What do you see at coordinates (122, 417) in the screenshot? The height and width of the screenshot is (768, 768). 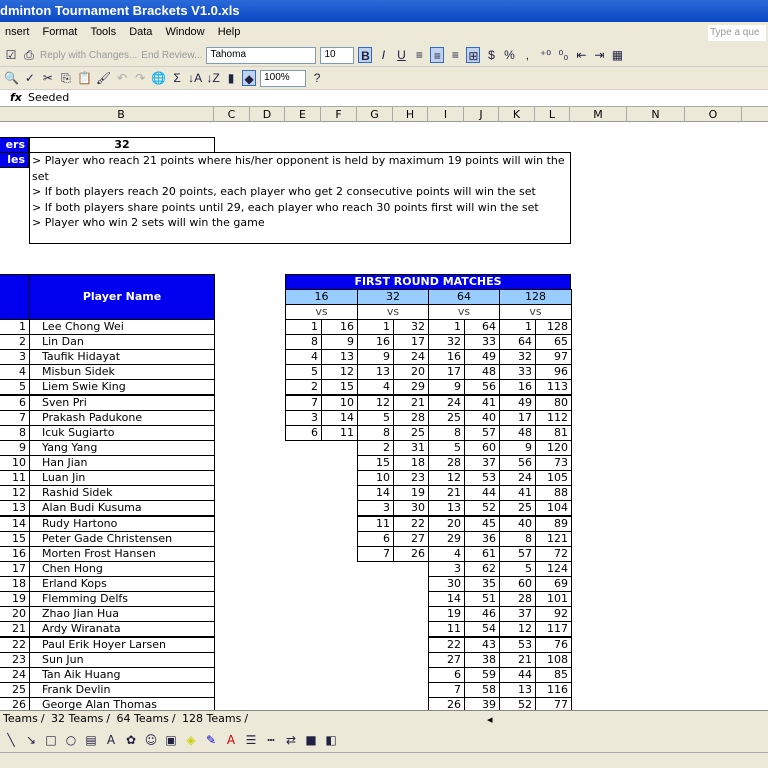 I see `player-name-cell: Prakash Padukone` at bounding box center [122, 417].